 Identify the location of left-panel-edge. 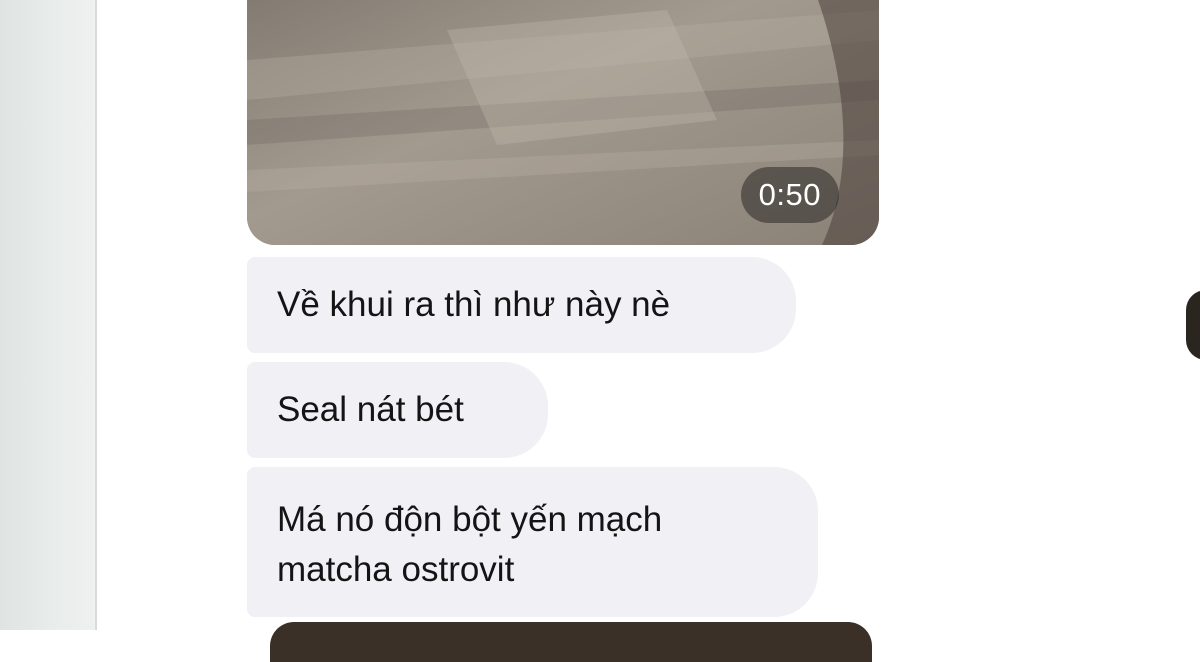
(48, 315).